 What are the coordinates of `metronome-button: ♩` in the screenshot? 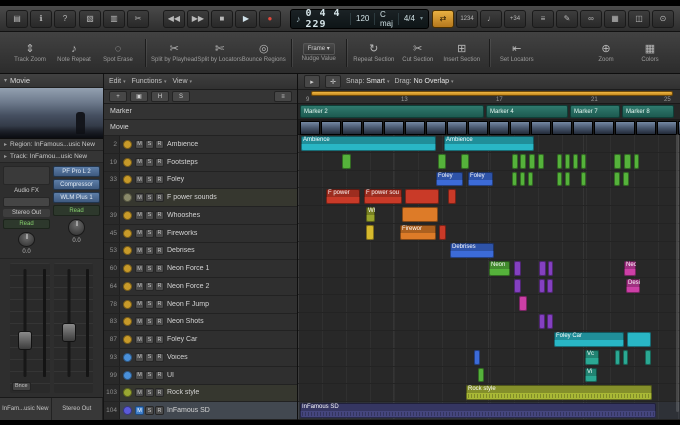 It's located at (491, 18).